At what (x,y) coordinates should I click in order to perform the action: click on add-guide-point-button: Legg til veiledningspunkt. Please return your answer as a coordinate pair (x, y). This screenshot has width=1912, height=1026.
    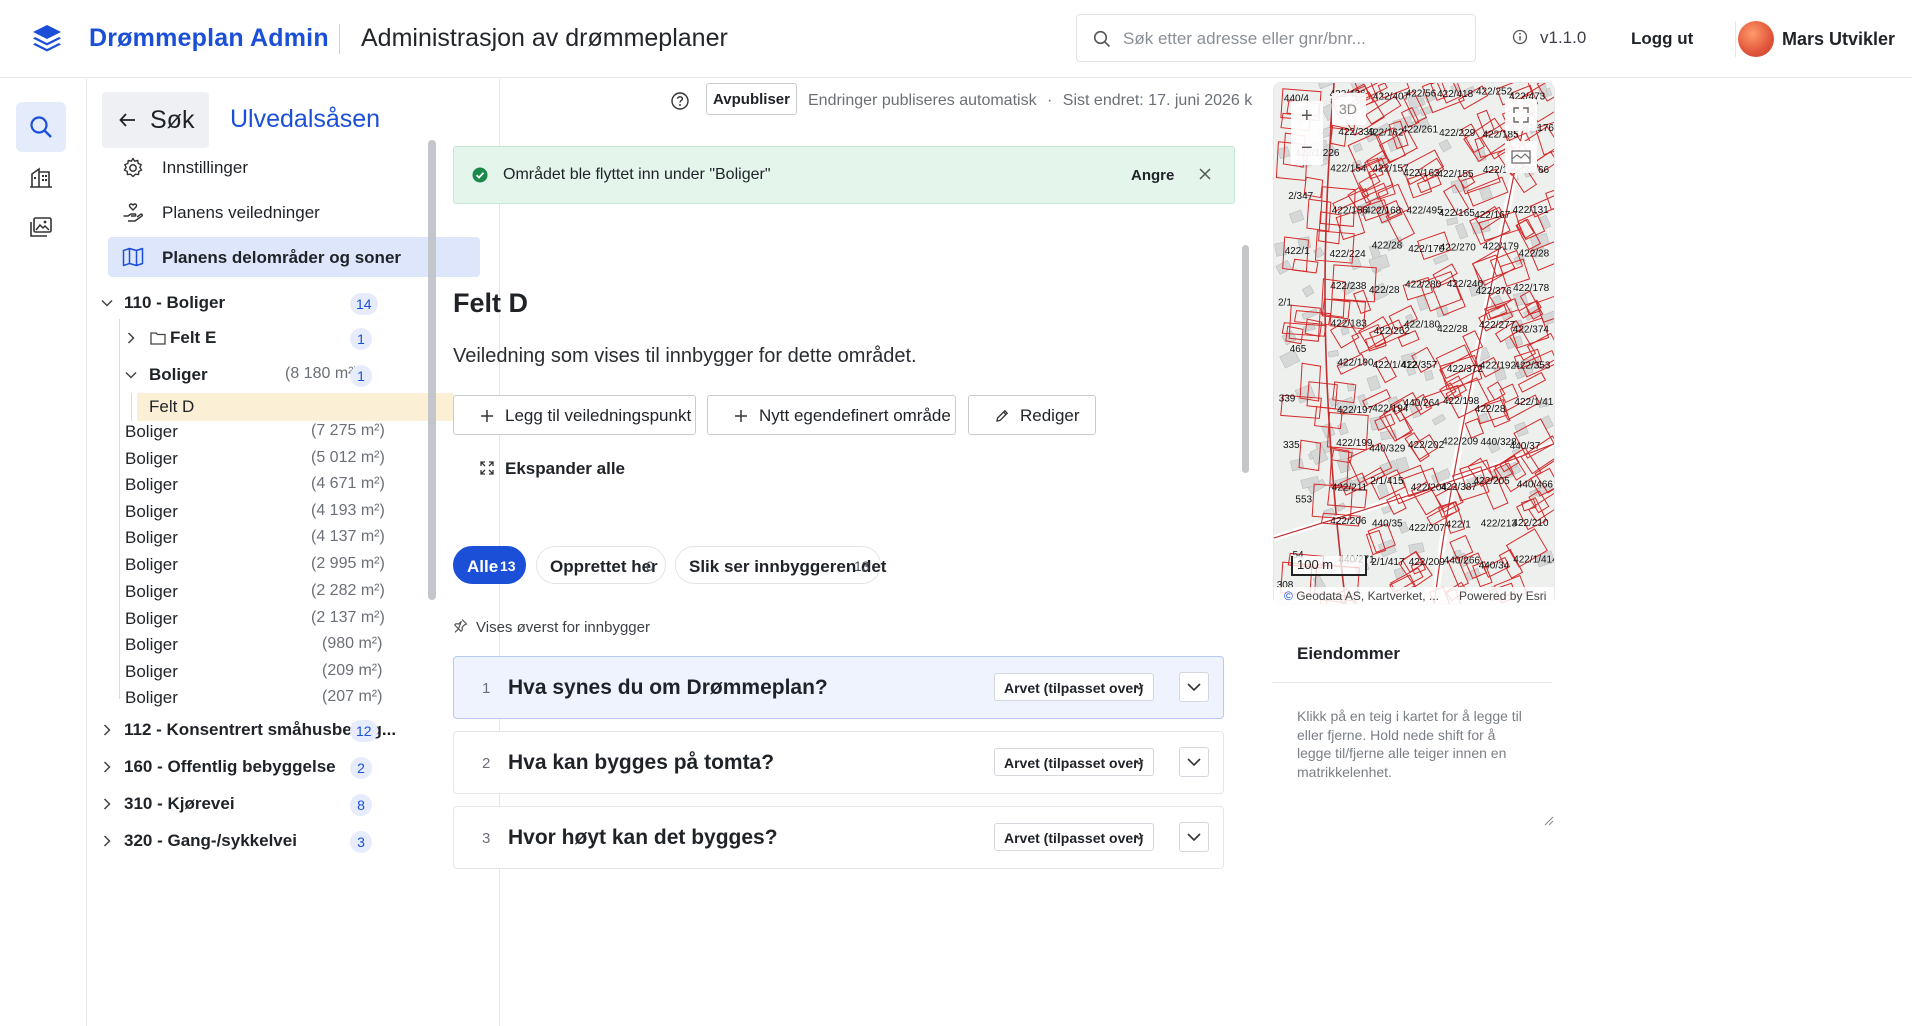
    Looking at the image, I should click on (574, 415).